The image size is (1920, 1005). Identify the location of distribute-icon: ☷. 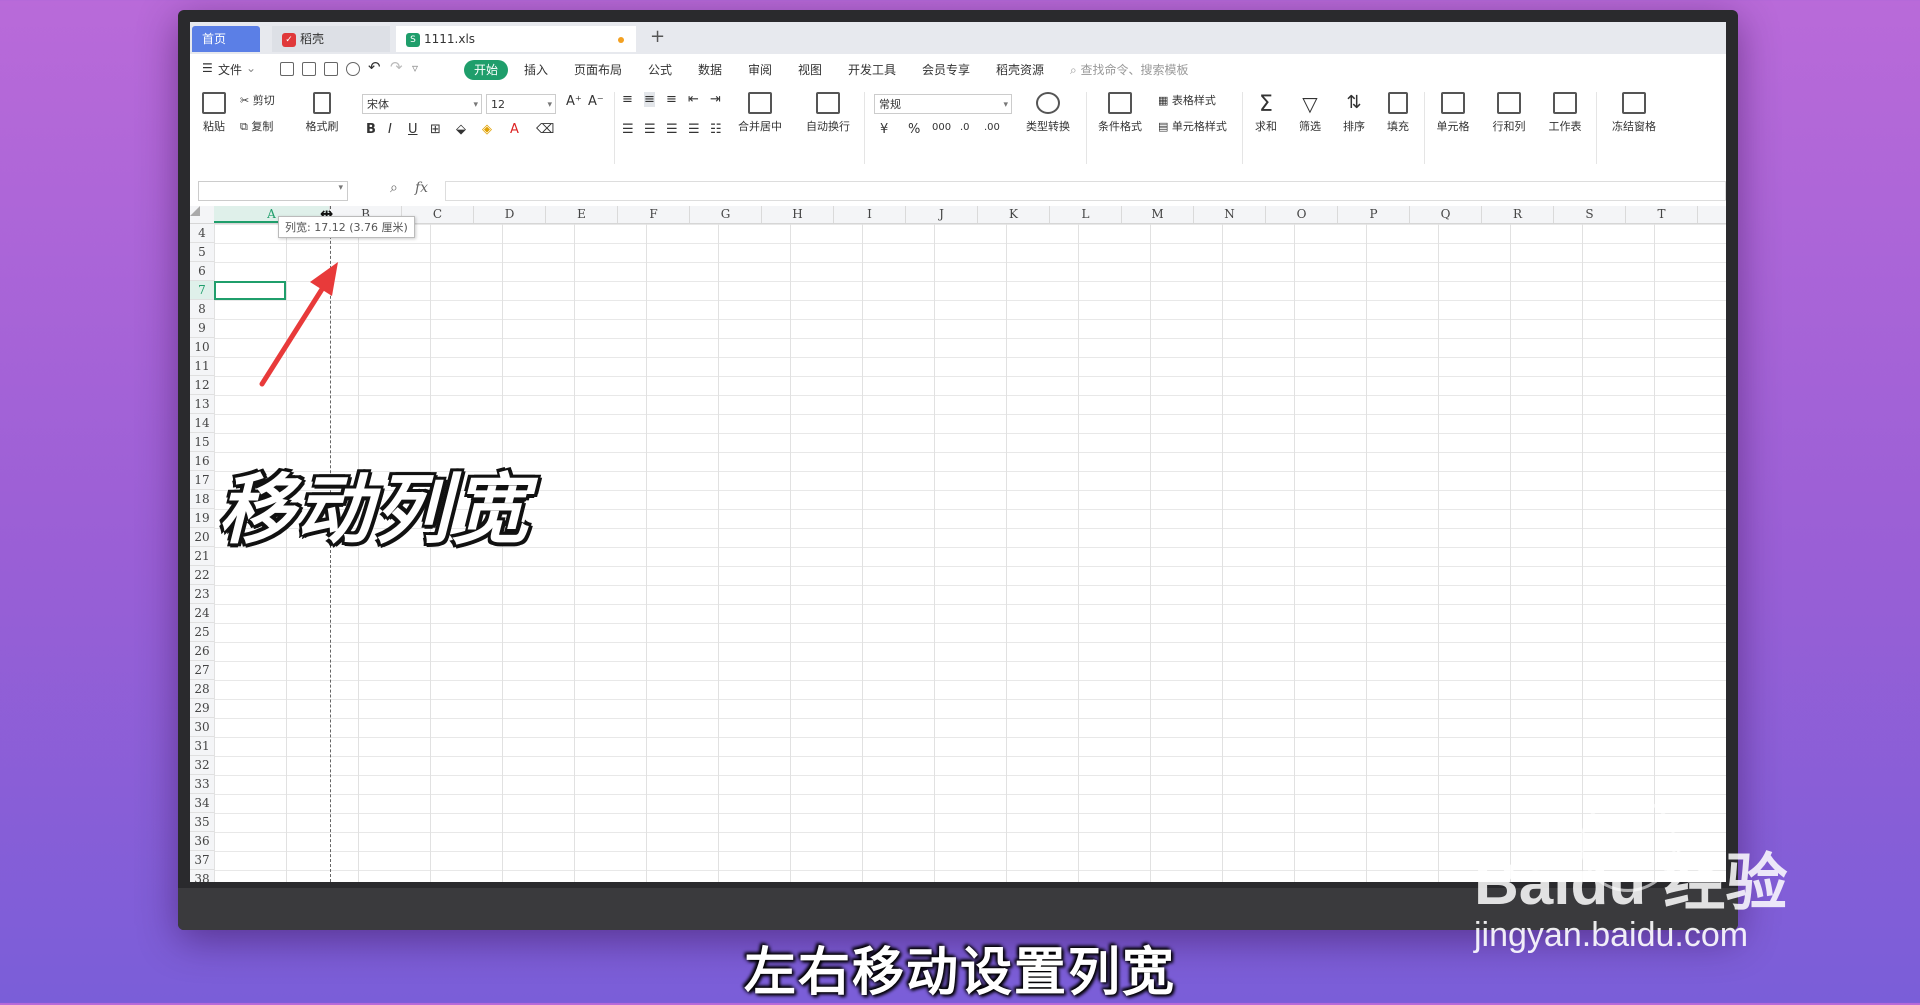
(716, 129).